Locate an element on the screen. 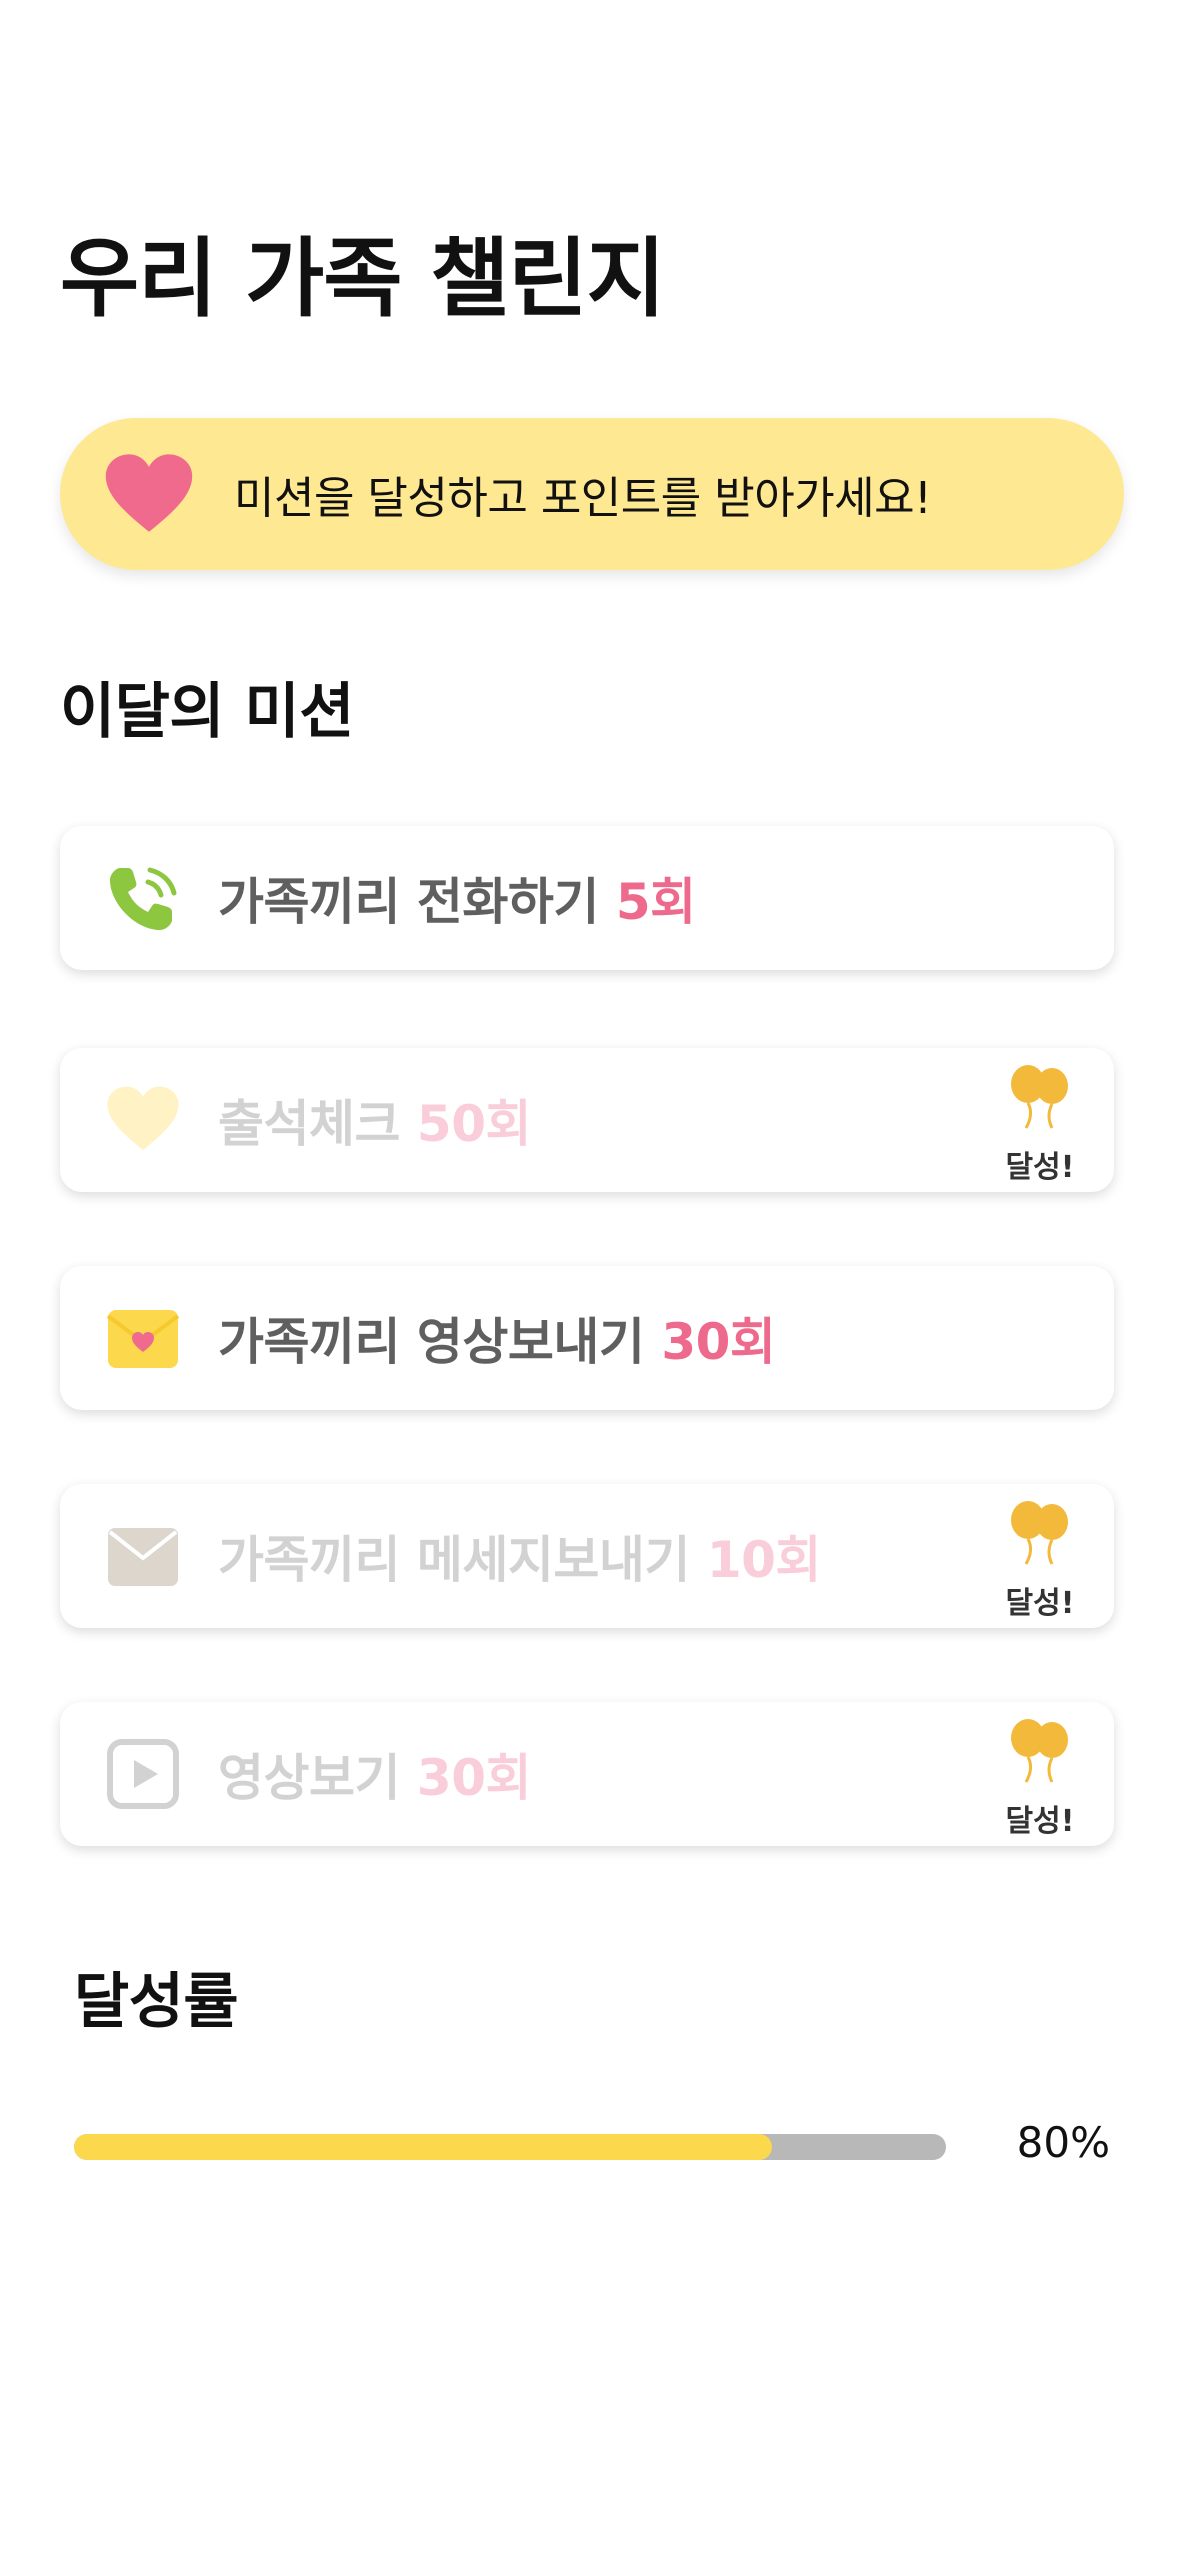 The image size is (1179, 2556). achievement-progress-bar is located at coordinates (510, 2147).